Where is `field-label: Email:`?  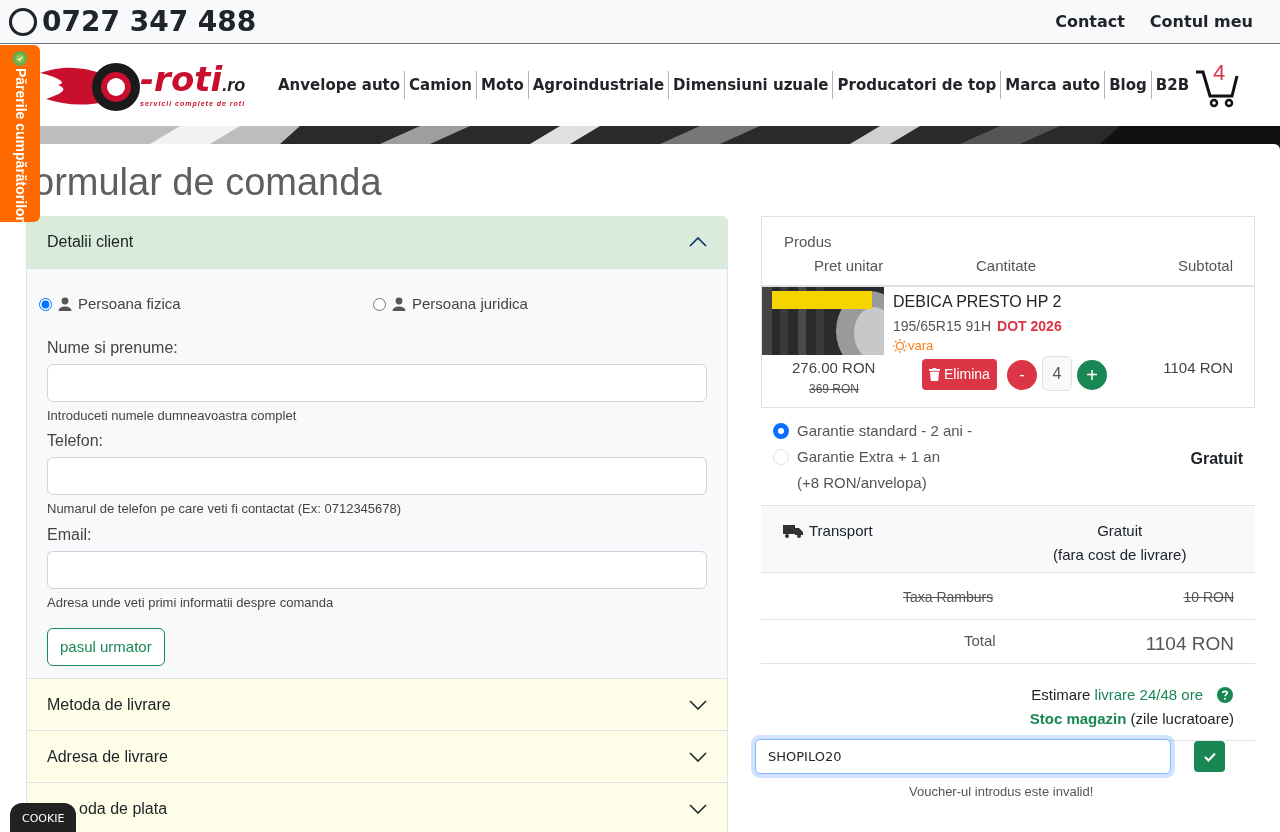 field-label: Email: is located at coordinates (70, 534).